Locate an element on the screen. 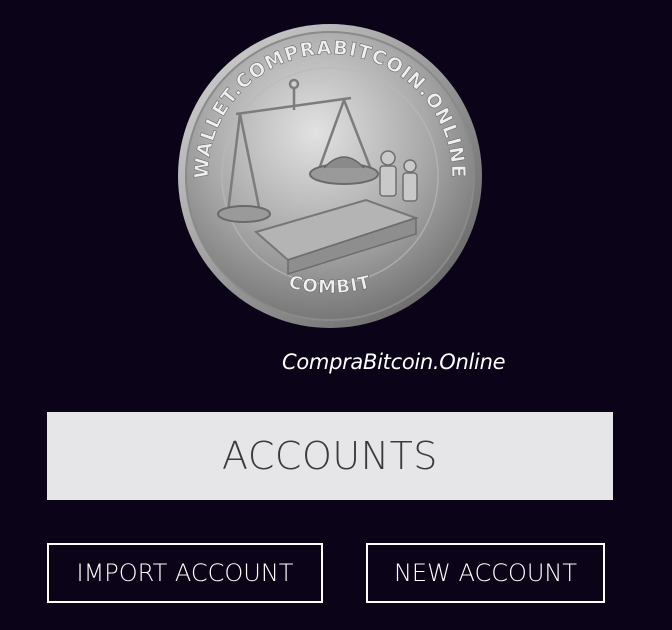 This screenshot has height=630, width=672. accounts-header: ACCOUNTS is located at coordinates (330, 456).